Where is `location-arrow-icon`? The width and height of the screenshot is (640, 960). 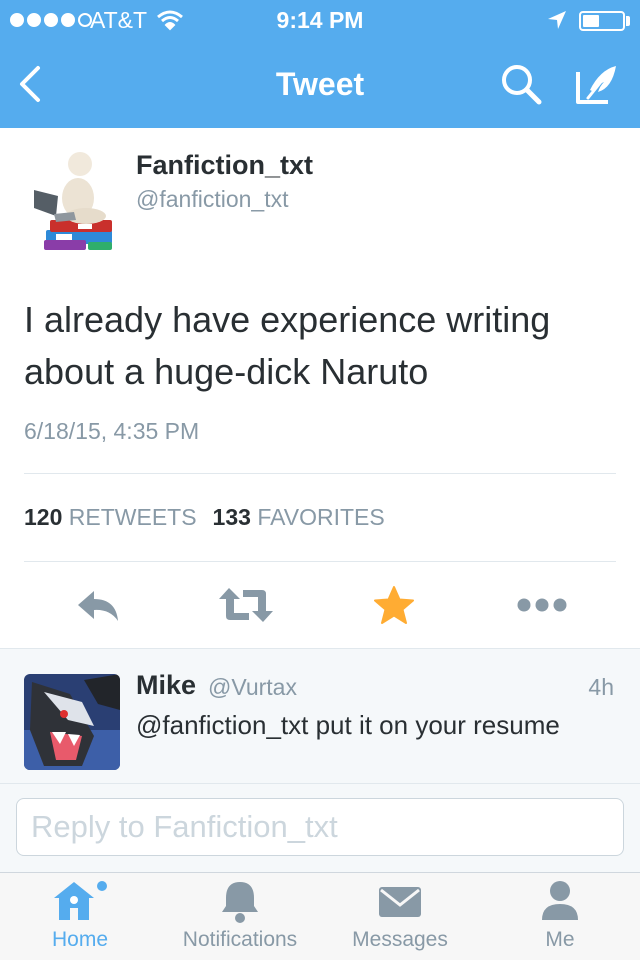
location-arrow-icon is located at coordinates (557, 20).